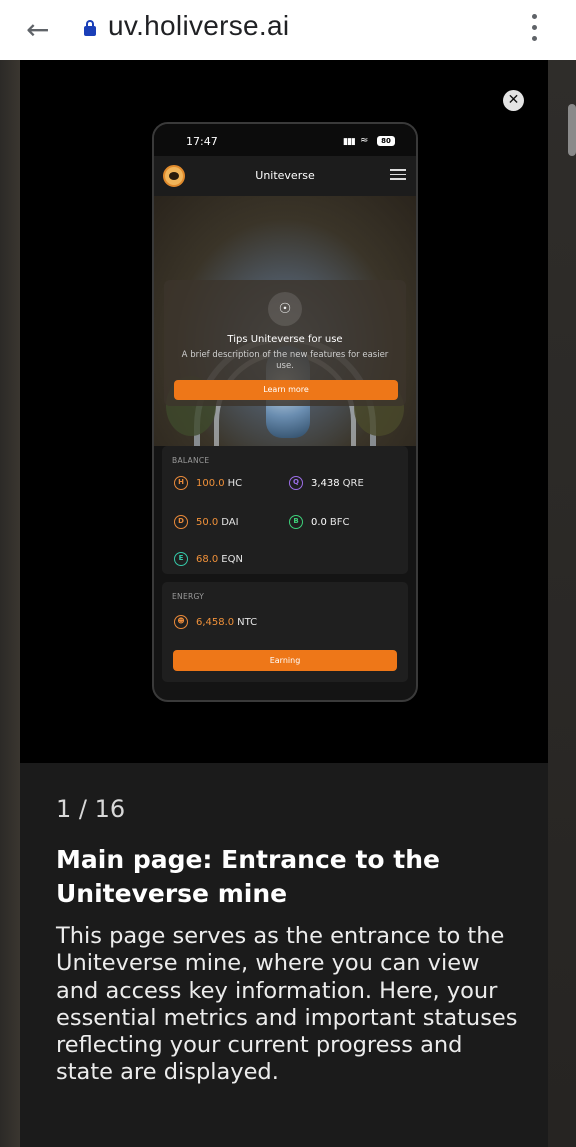 This screenshot has width=576, height=1147. What do you see at coordinates (285, 309) in the screenshot?
I see `lightbulb-icon: ☉` at bounding box center [285, 309].